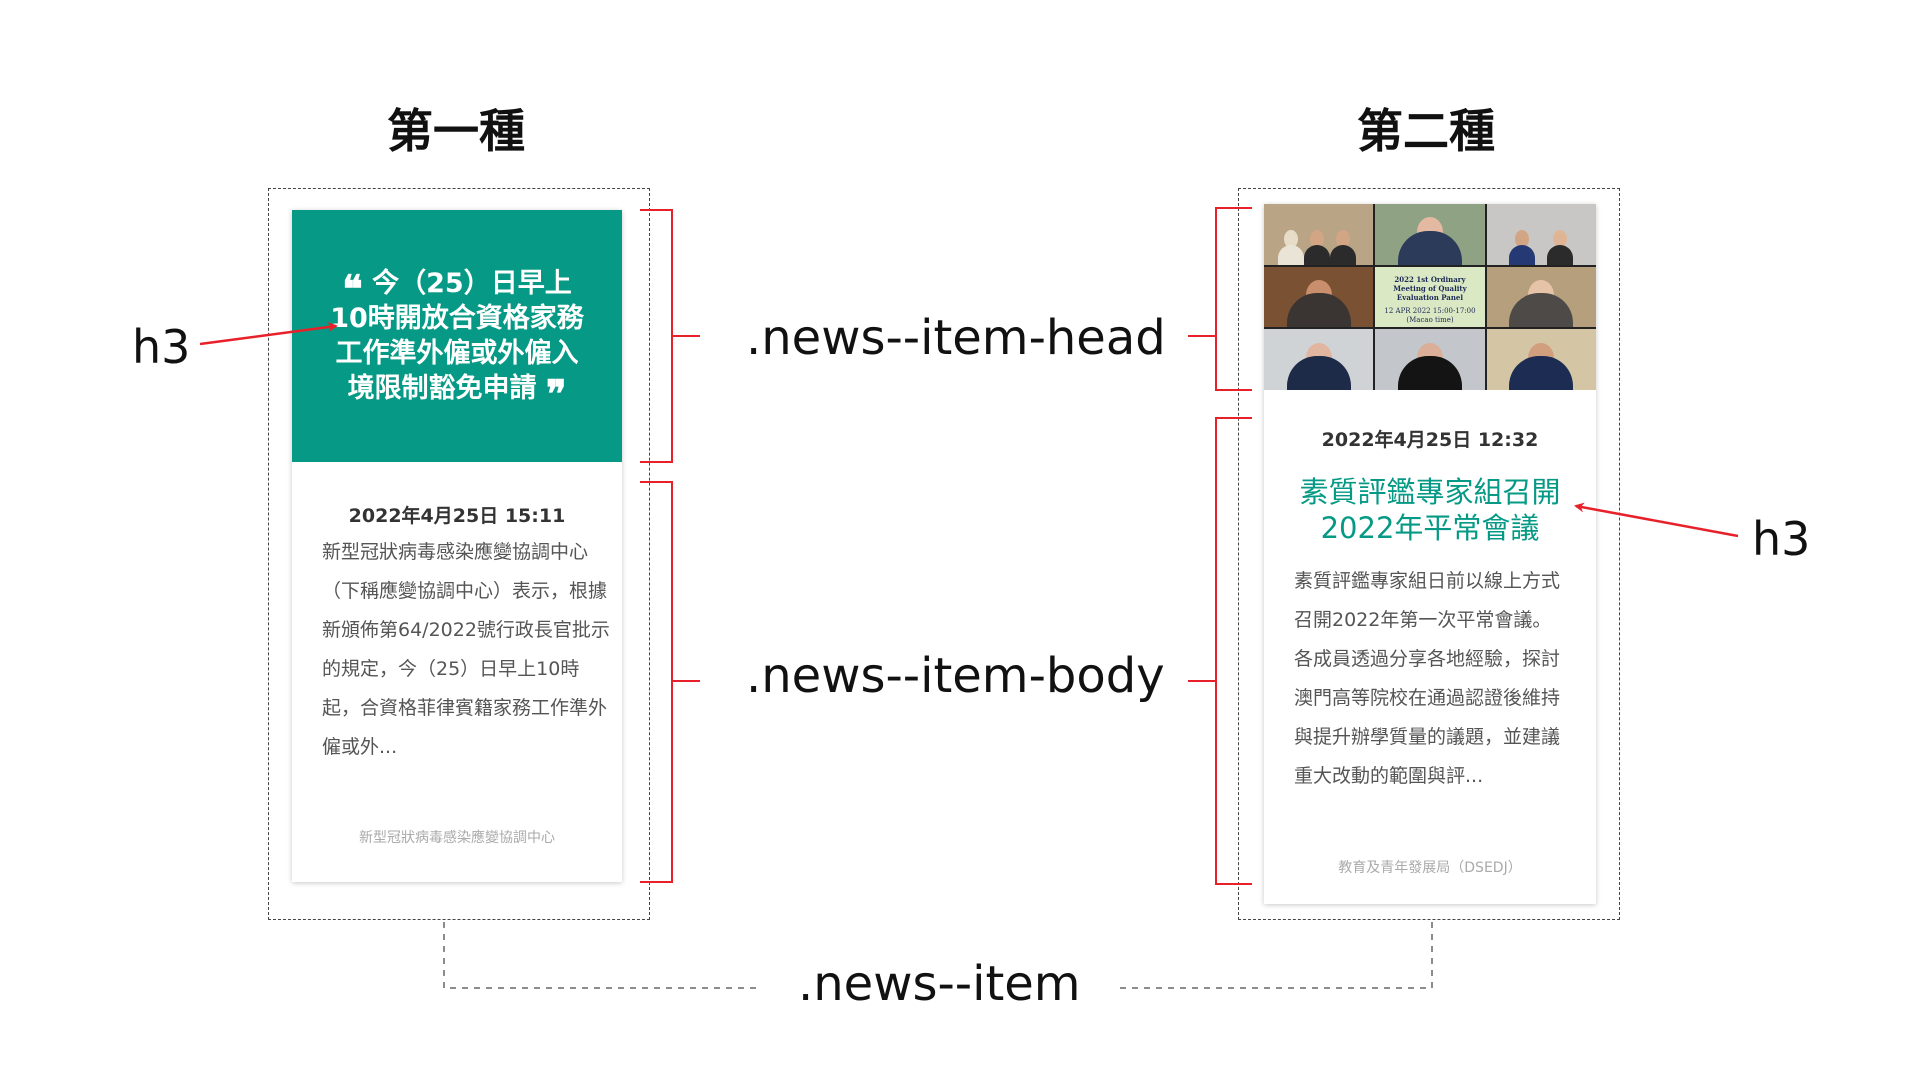 The image size is (1920, 1080). What do you see at coordinates (602, 955) in the screenshot?
I see `dashed-connector-left` at bounding box center [602, 955].